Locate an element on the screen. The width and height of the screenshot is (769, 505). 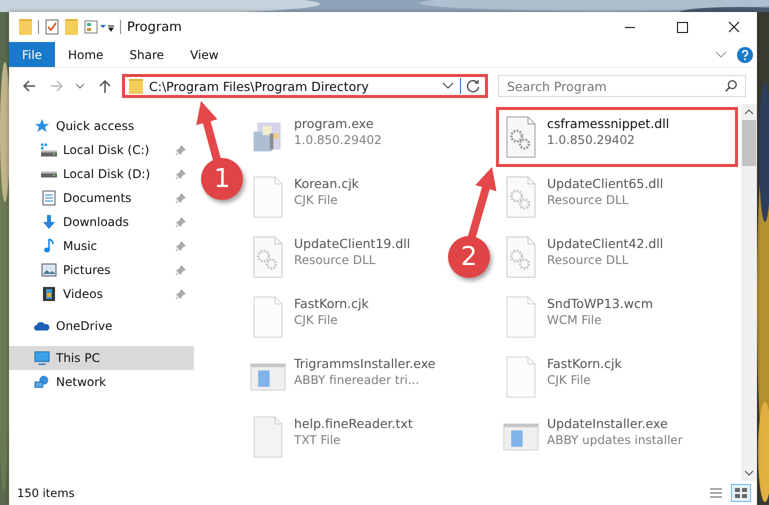
properties-icon is located at coordinates (52, 27).